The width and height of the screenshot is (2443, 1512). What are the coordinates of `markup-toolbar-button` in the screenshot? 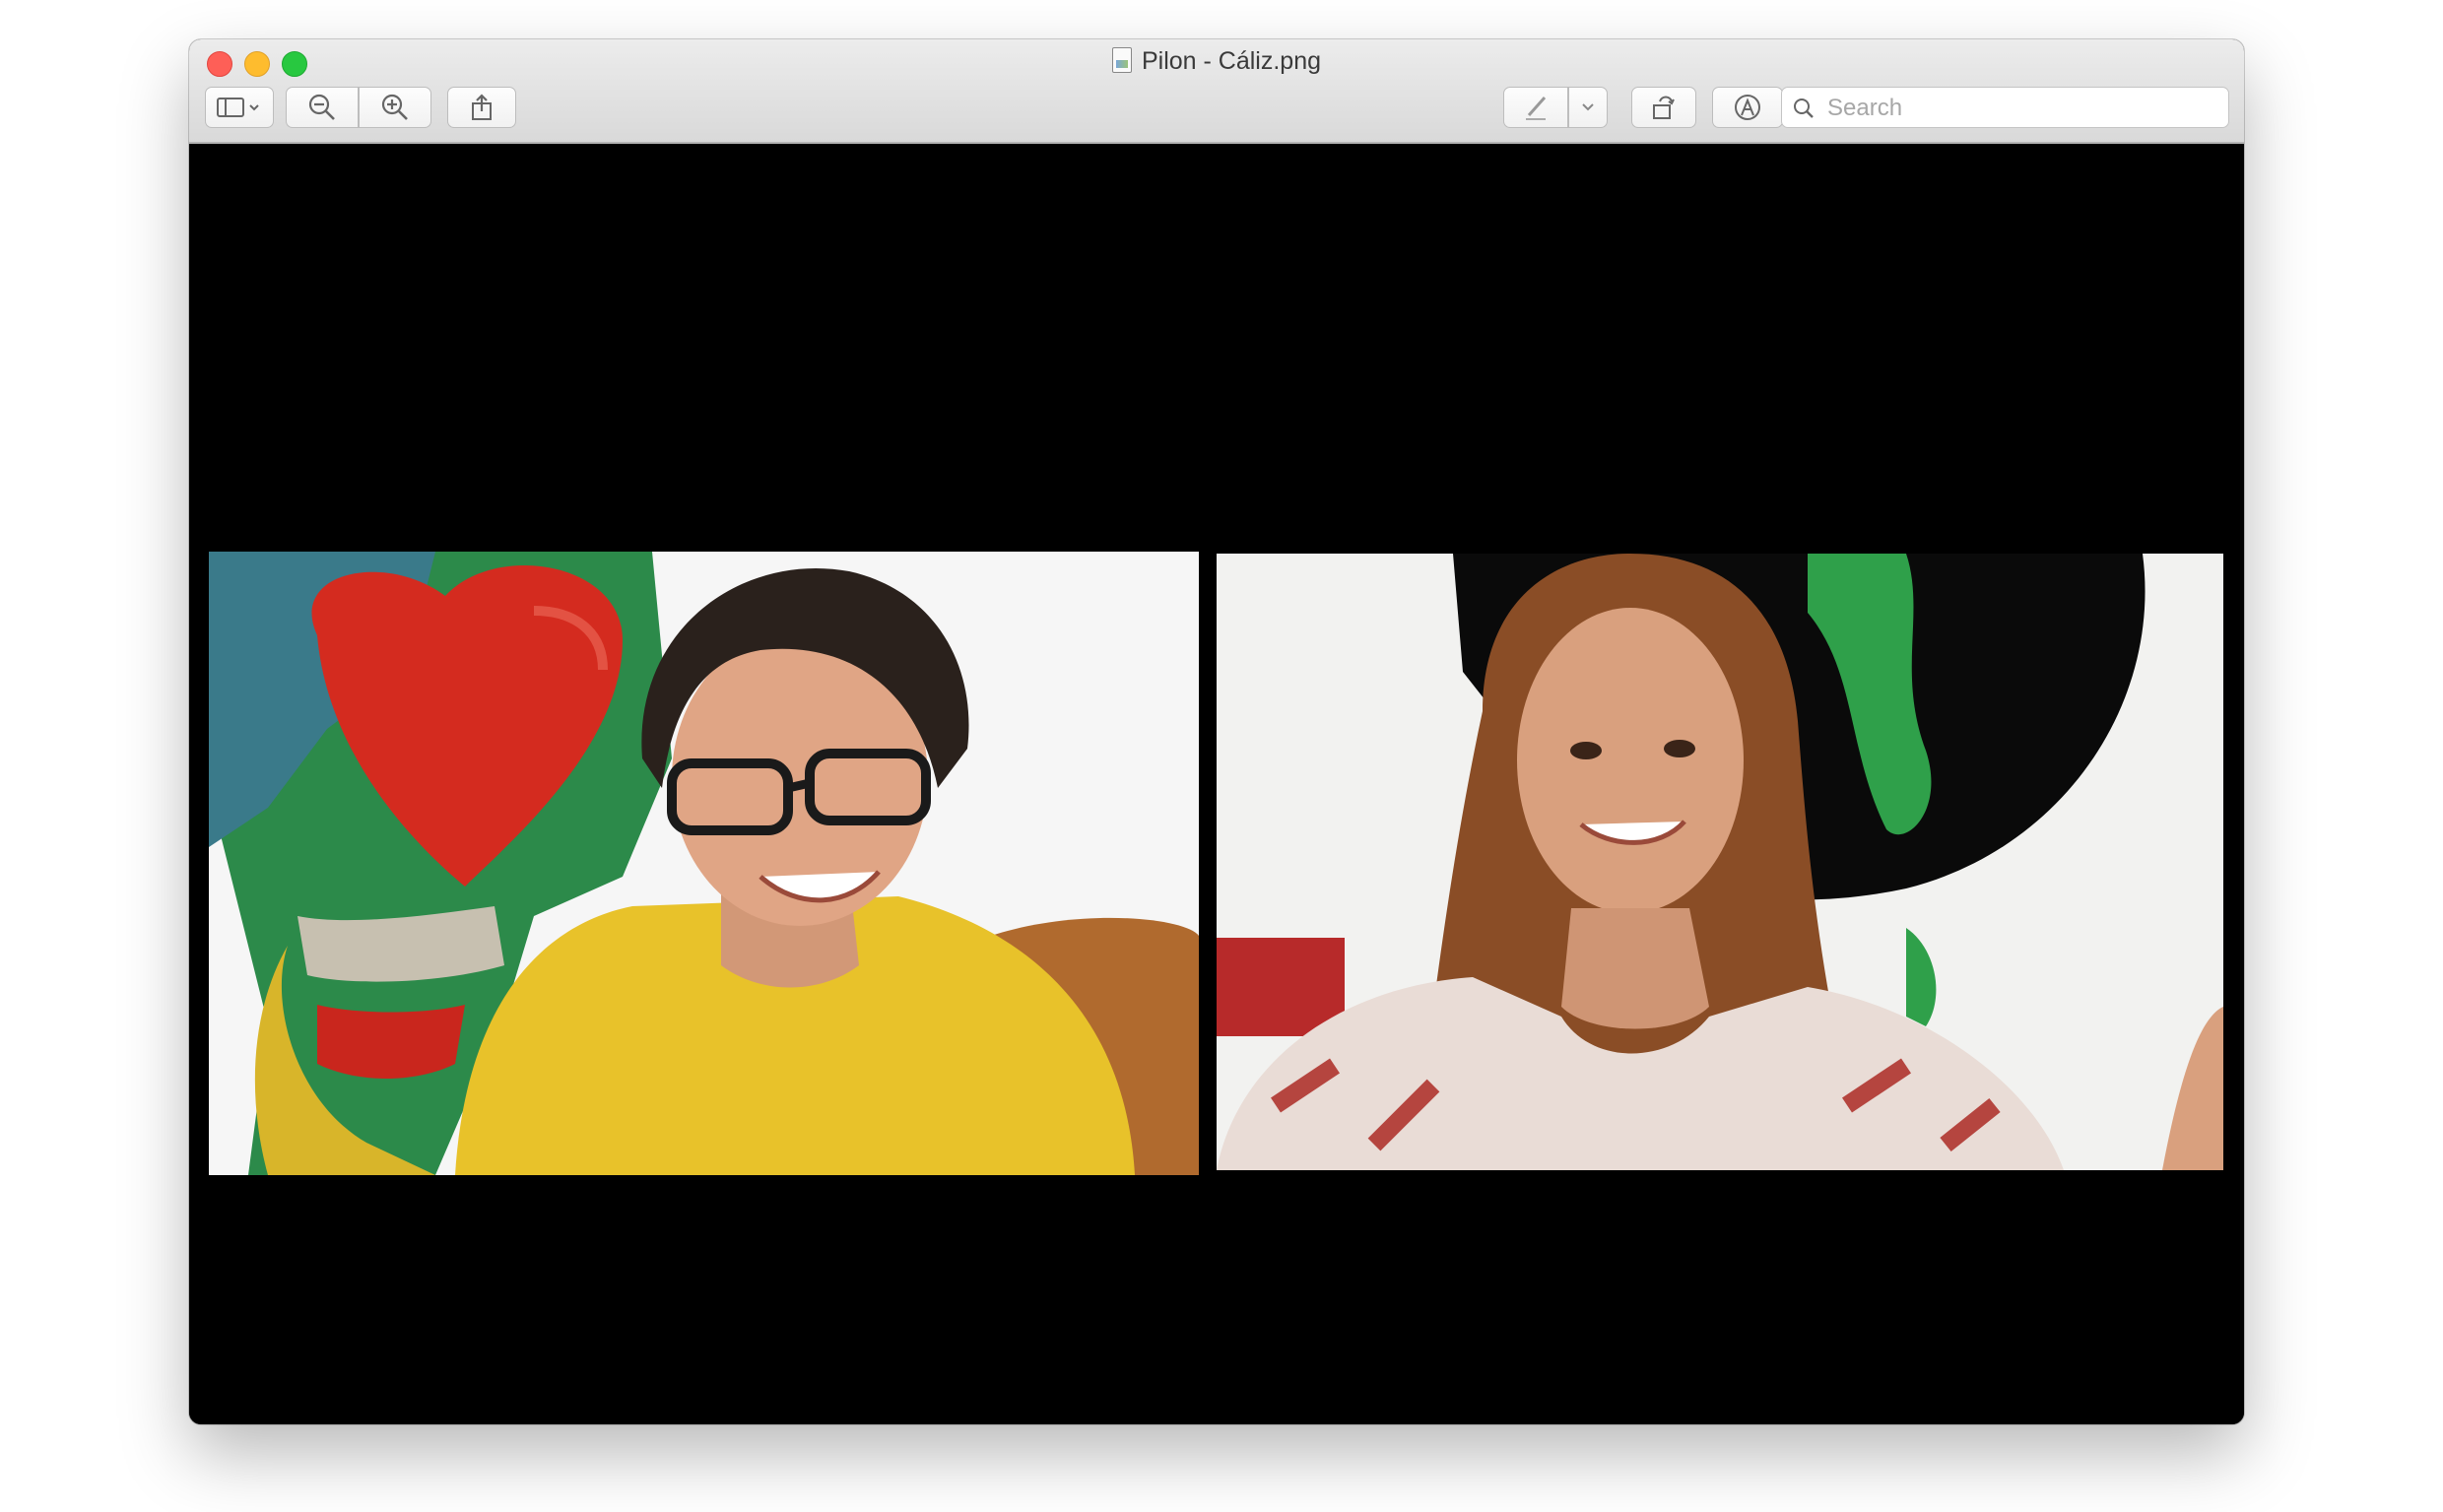 It's located at (1747, 107).